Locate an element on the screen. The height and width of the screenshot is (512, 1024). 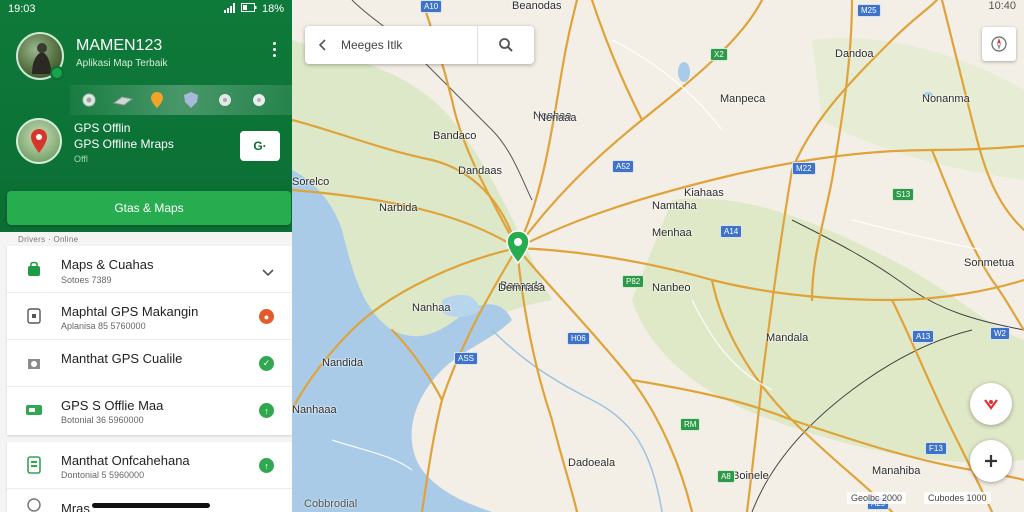
layers-button is located at coordinates (991, 404).